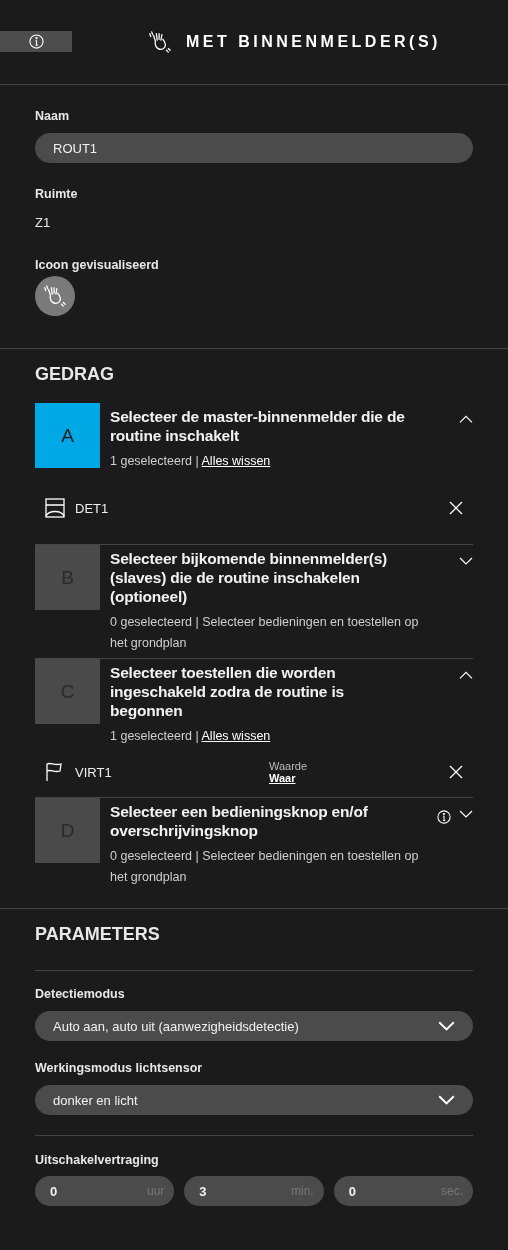 The width and height of the screenshot is (508, 1250). Describe the element at coordinates (254, 1026) in the screenshot. I see `dropdown: Auto aan, auto uit (aanwezigheidsdetectie)` at that location.